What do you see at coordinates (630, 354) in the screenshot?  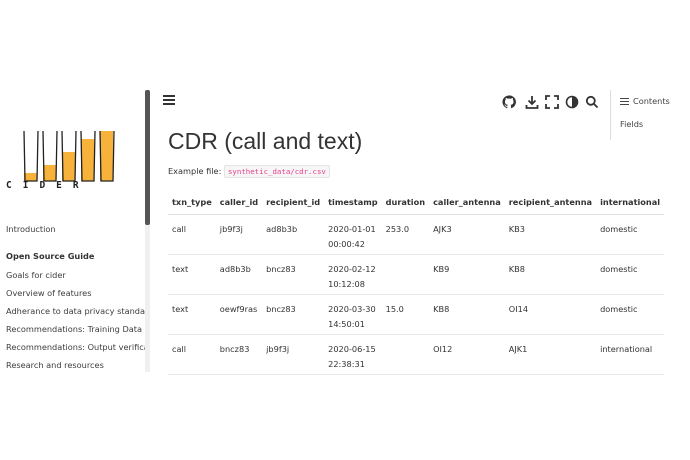 I see `table-cell: international` at bounding box center [630, 354].